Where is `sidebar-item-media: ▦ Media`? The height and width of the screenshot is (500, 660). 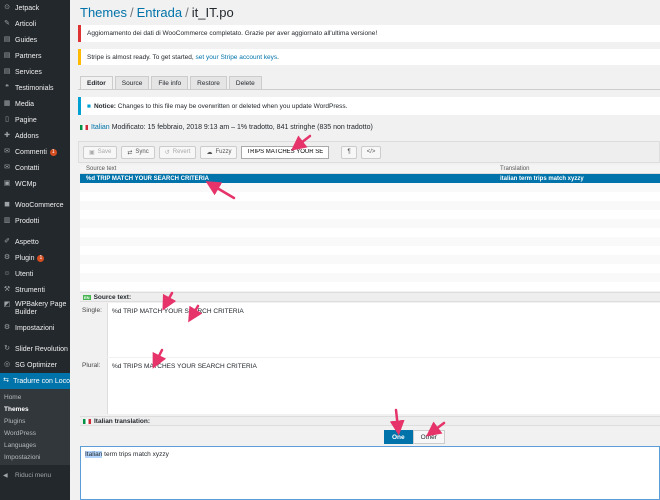
sidebar-item-media: ▦ Media is located at coordinates (35, 104).